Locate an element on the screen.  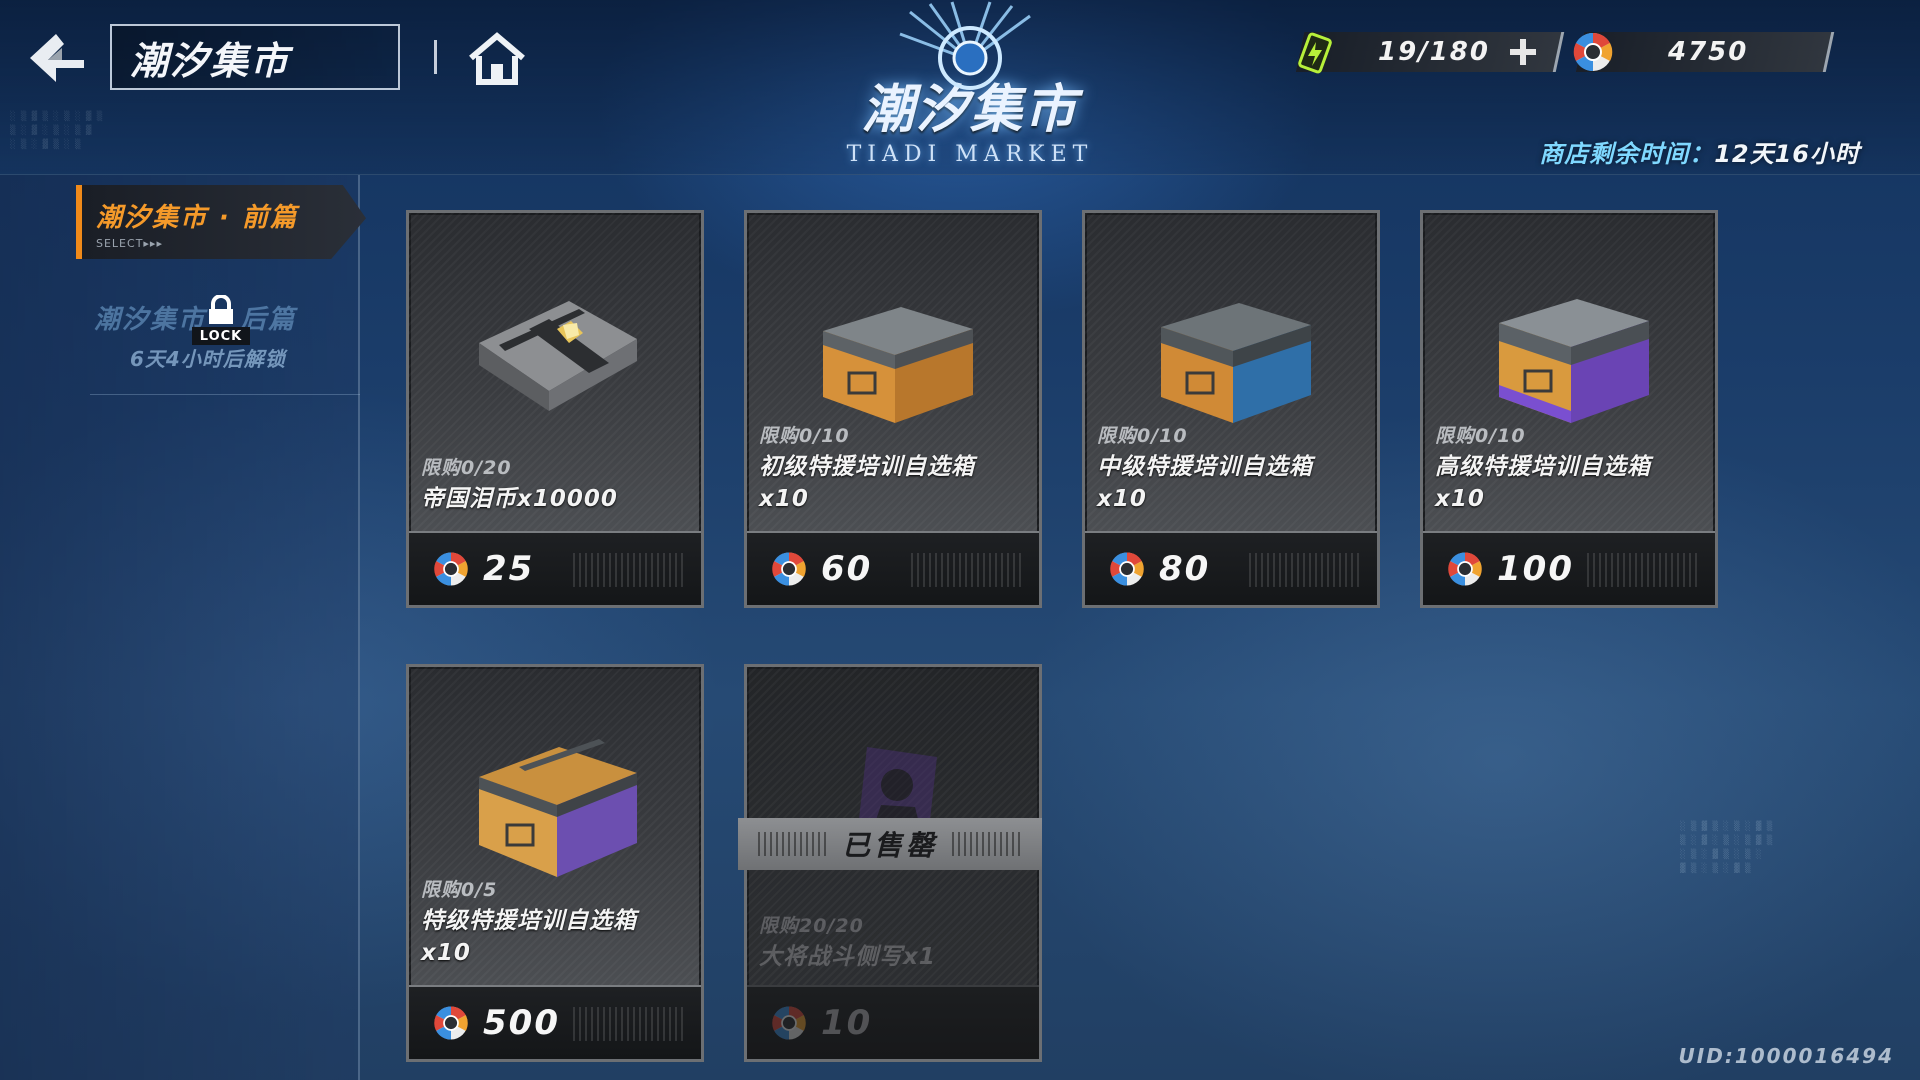
purchase-limit: 限购0/20 is located at coordinates (466, 468).